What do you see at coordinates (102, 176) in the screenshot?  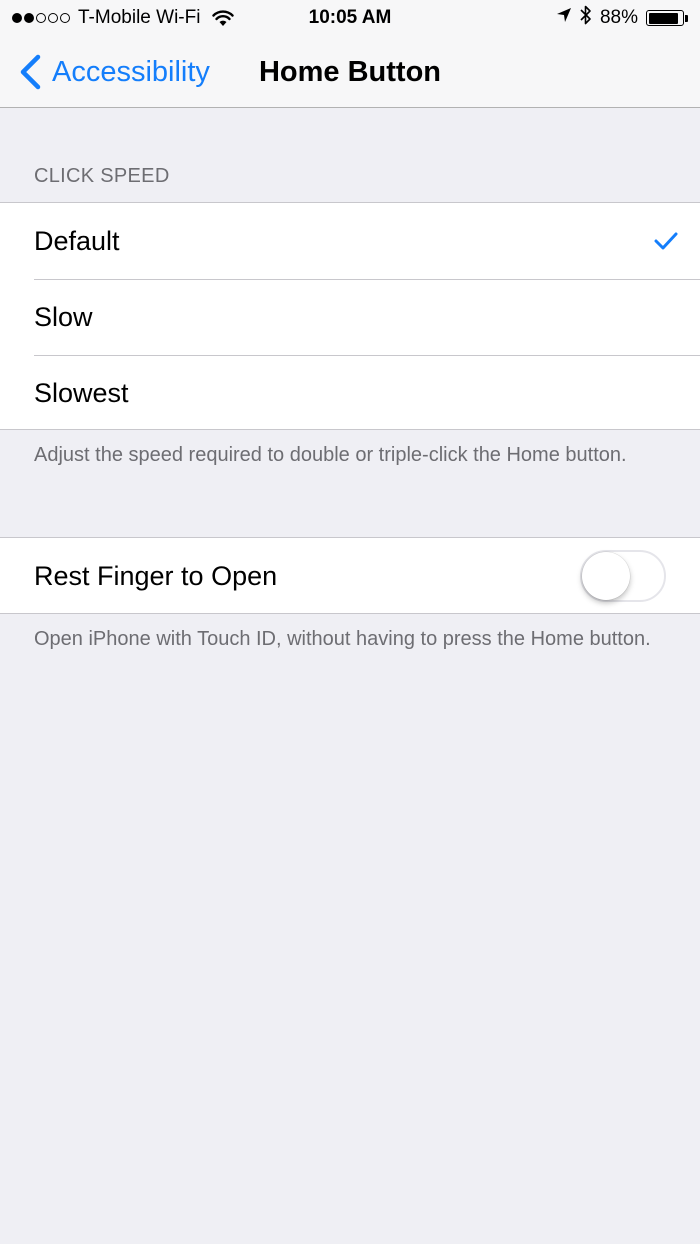 I see `click-speed-header: CLICK SPEED` at bounding box center [102, 176].